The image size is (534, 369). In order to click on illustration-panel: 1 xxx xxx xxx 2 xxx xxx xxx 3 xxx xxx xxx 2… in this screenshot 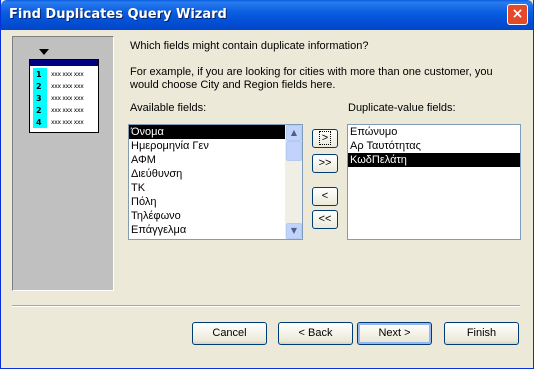, I will do `click(63, 163)`.